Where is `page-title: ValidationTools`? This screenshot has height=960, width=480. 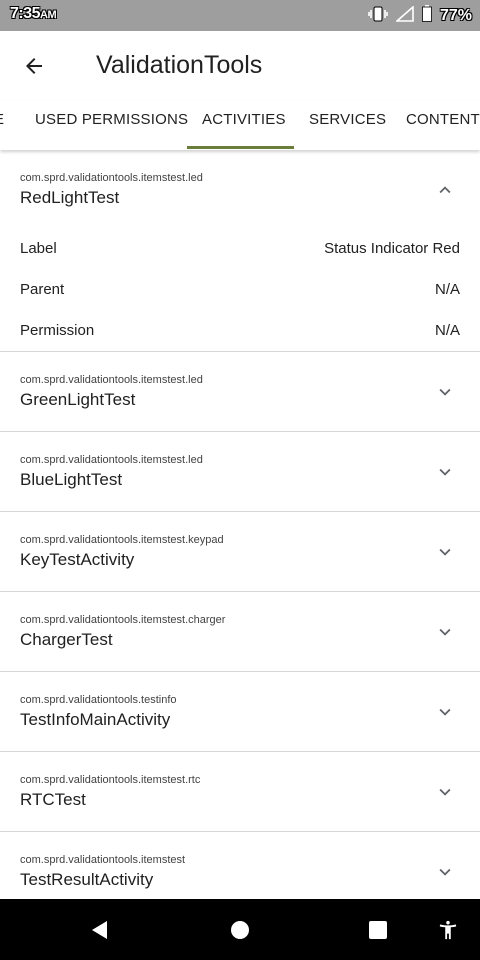 page-title: ValidationTools is located at coordinates (179, 65).